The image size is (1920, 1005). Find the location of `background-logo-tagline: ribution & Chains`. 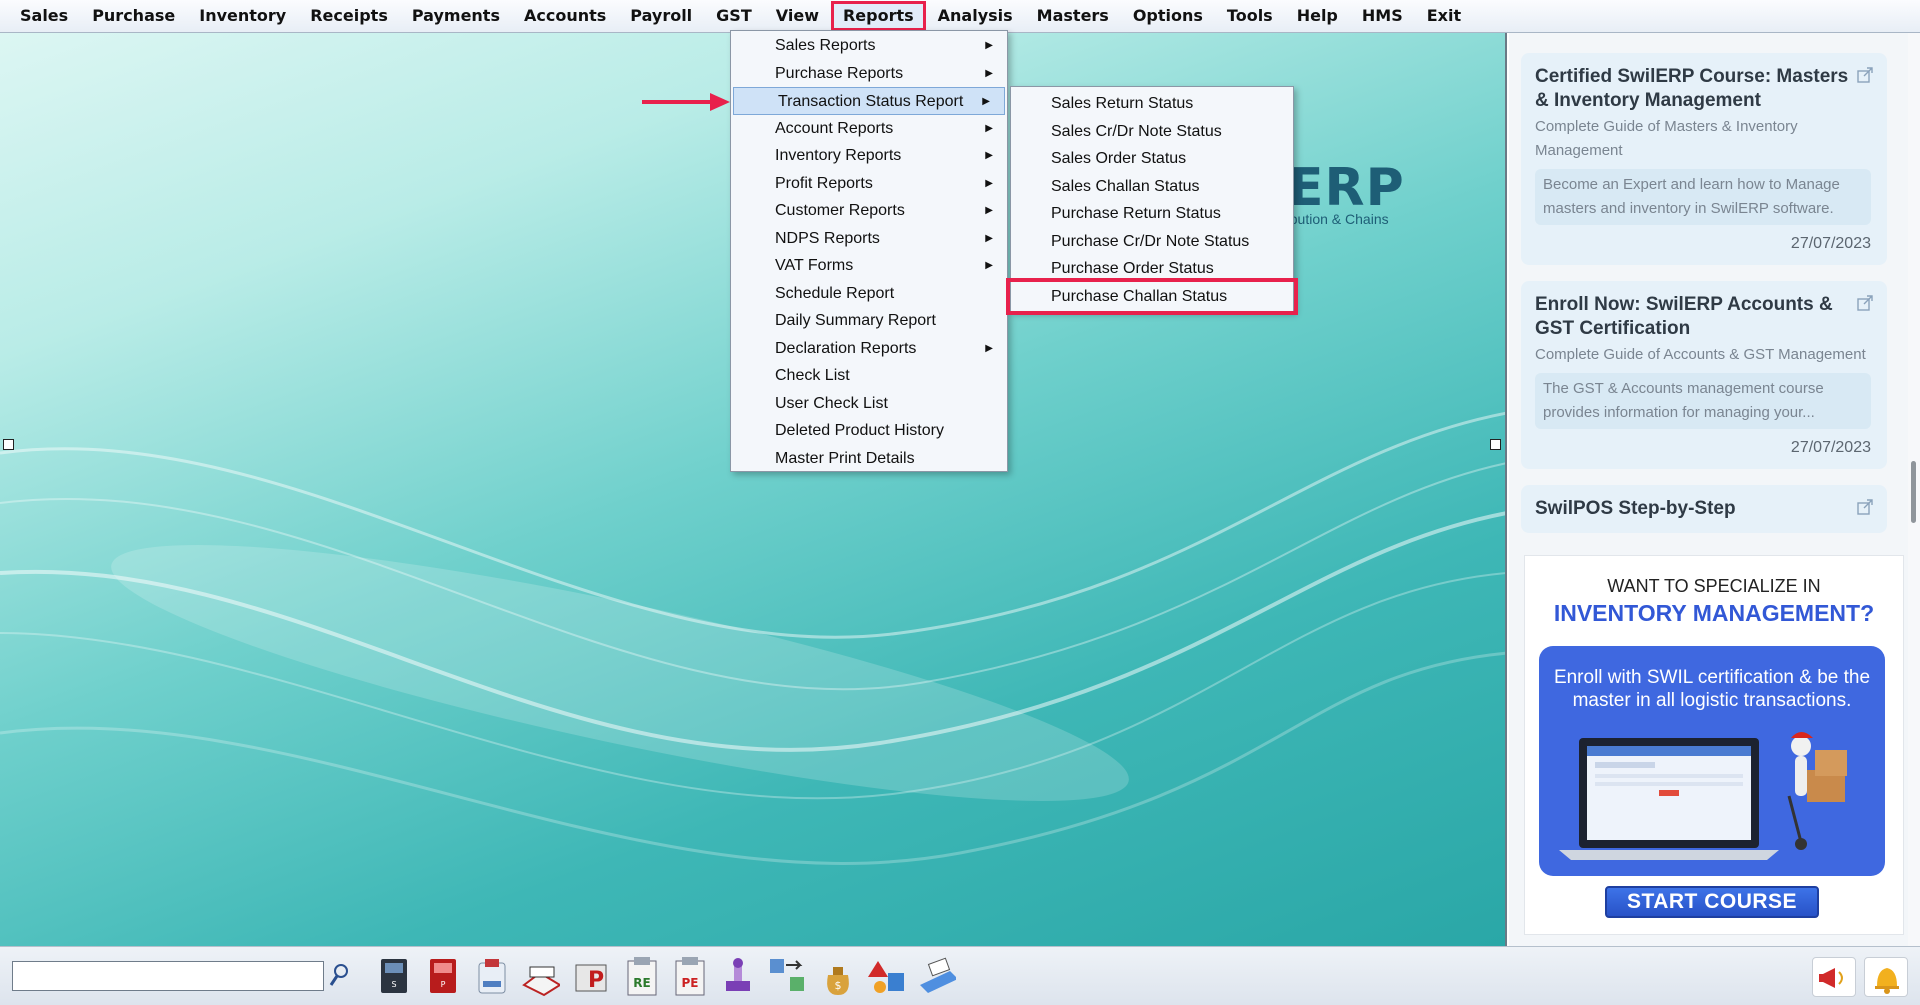

background-logo-tagline: ribution & Chains is located at coordinates (1335, 219).